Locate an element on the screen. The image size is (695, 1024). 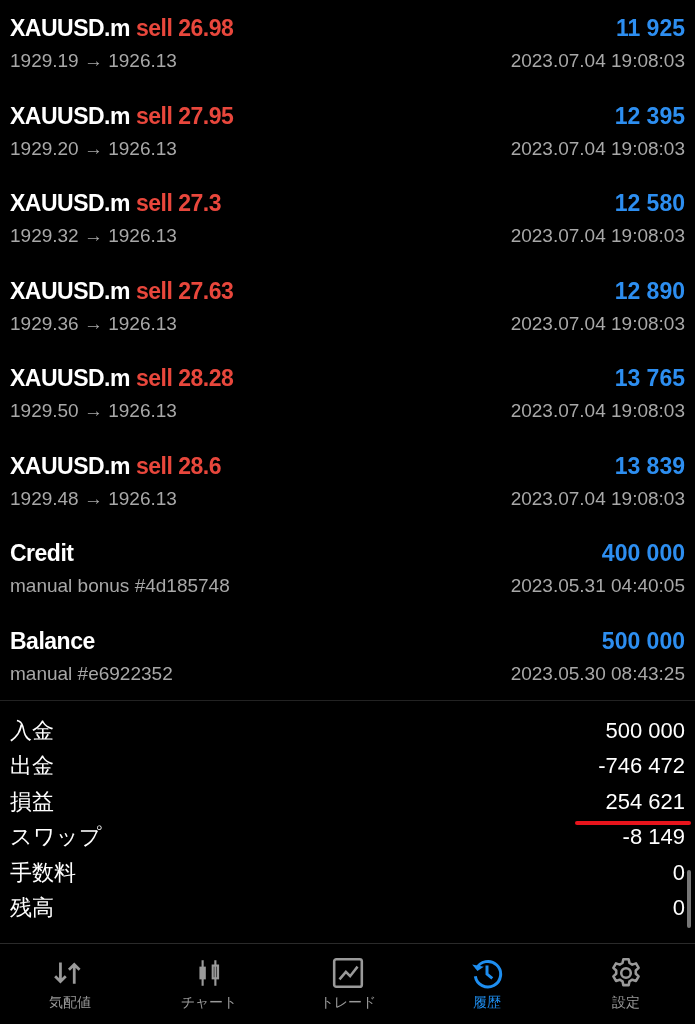
profit-amount: 400 000 is located at coordinates (643, 554).